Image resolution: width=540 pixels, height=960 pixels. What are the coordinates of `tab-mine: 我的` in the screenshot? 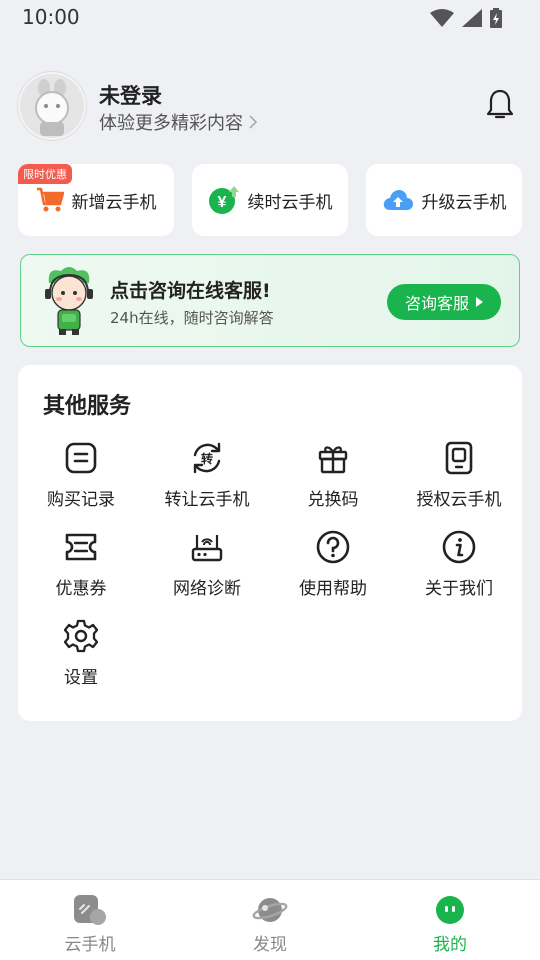 It's located at (450, 920).